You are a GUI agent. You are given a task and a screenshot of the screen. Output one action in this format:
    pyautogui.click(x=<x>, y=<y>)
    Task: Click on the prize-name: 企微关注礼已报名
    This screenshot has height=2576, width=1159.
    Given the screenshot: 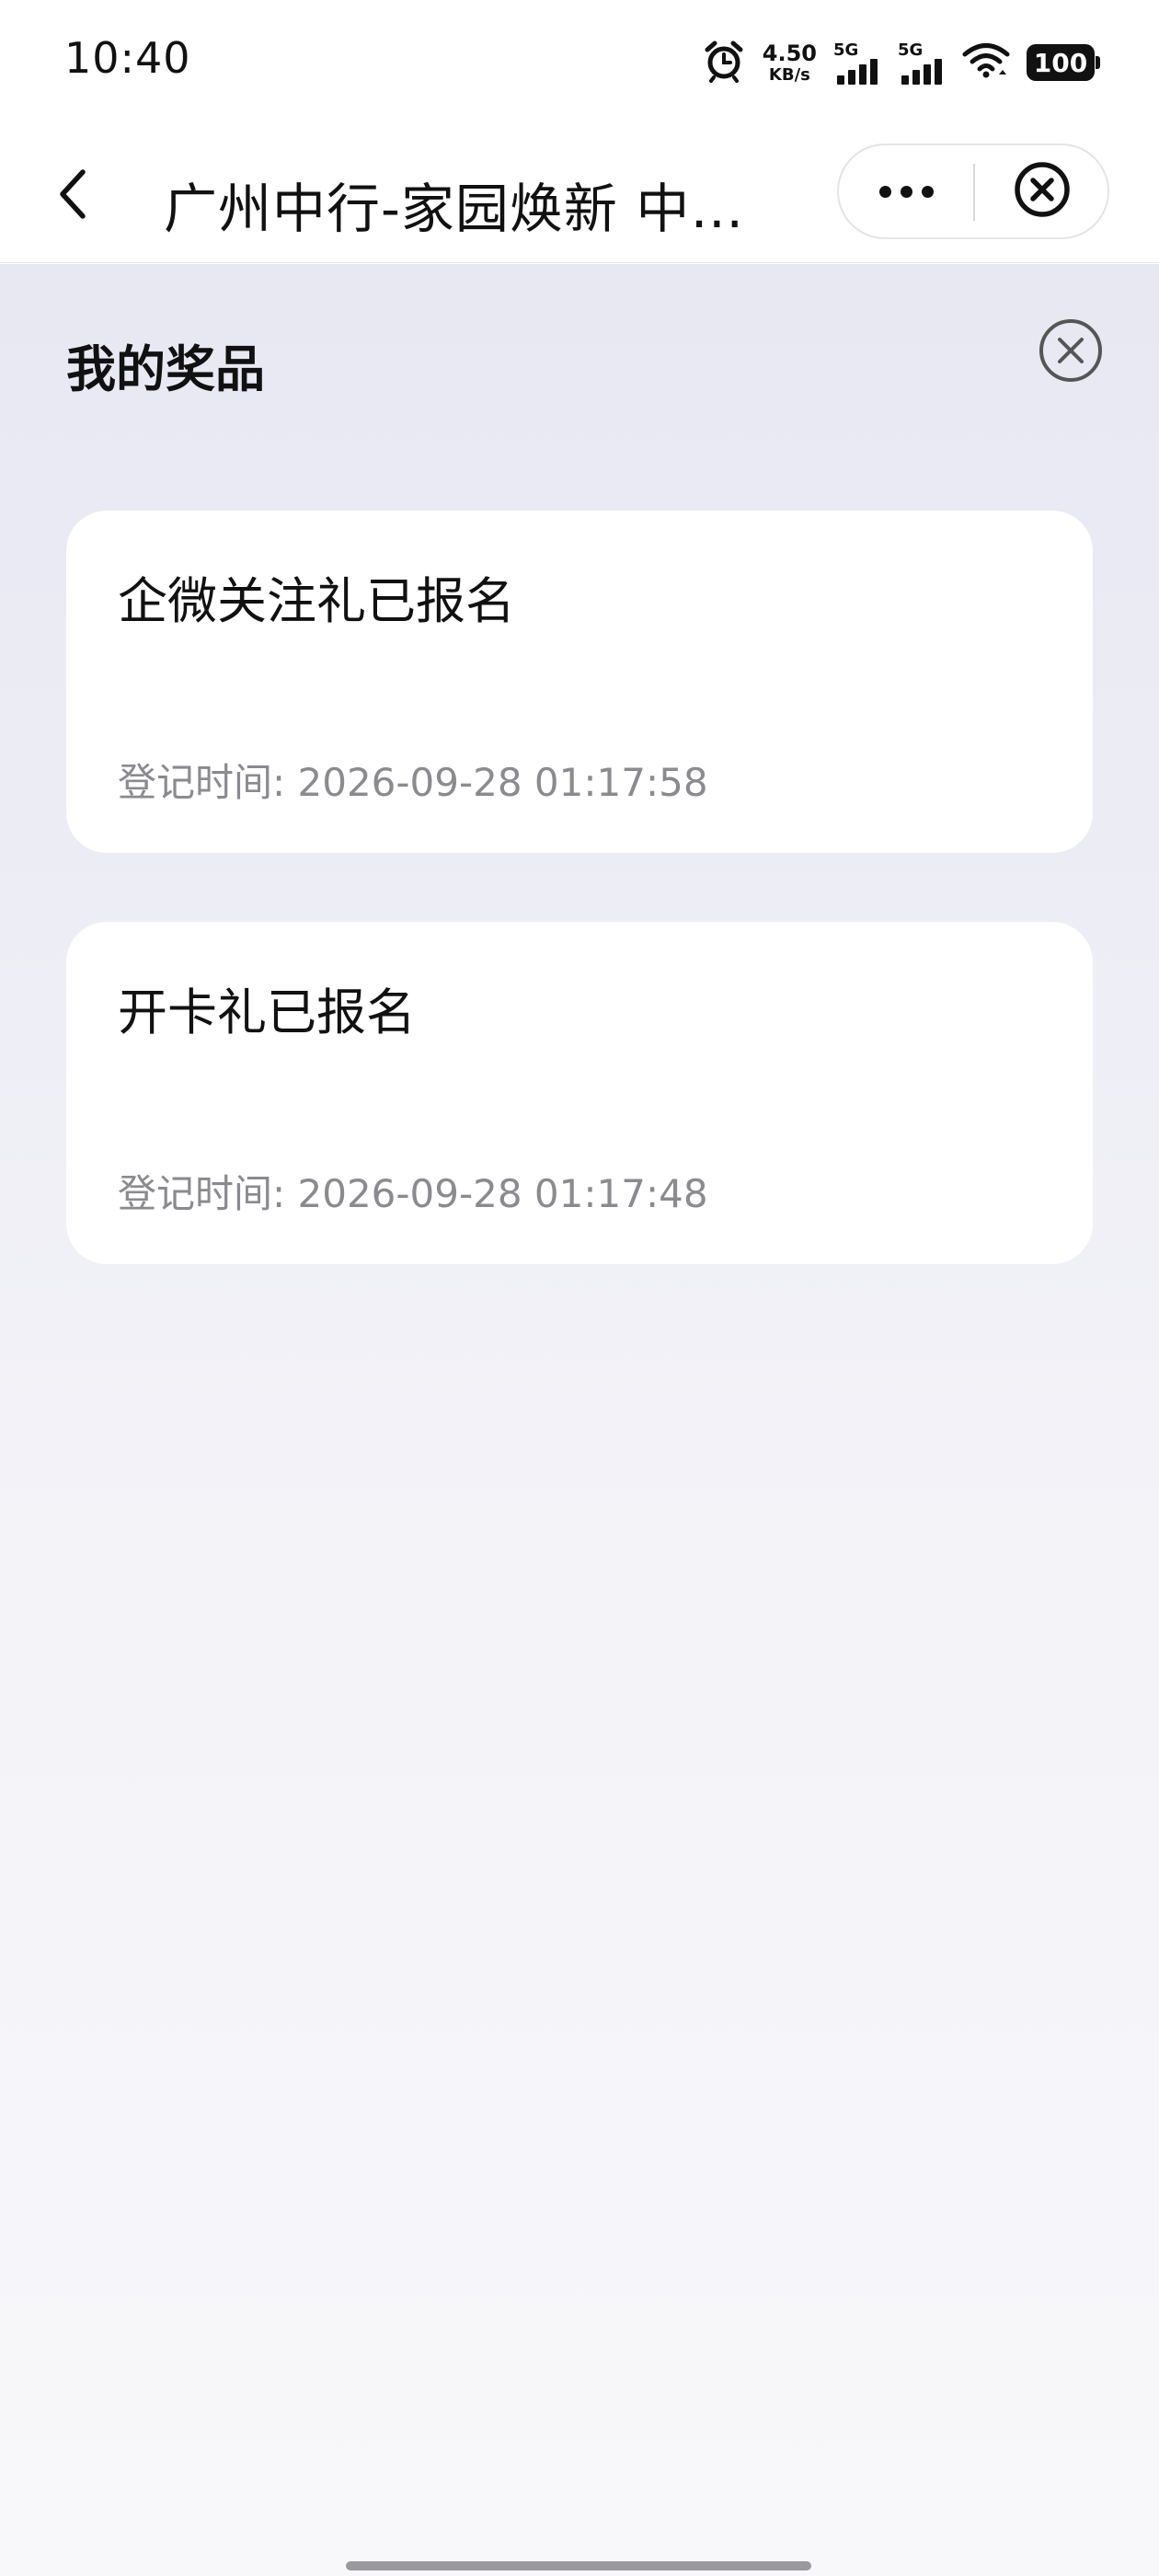 What is the action you would take?
    pyautogui.click(x=316, y=601)
    